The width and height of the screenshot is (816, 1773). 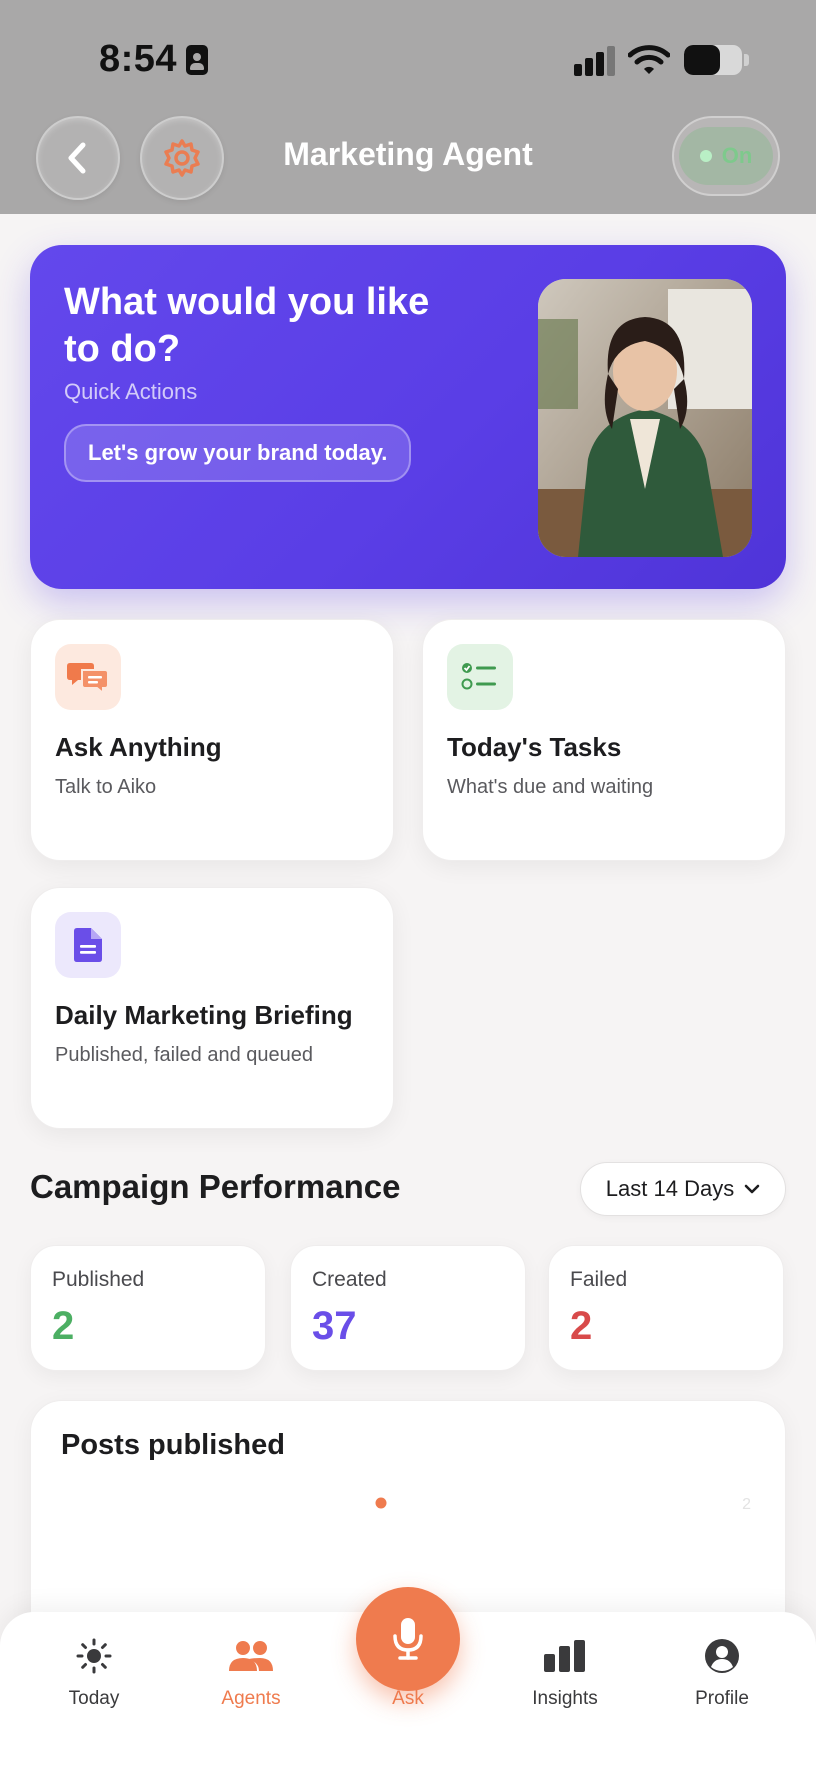 I want to click on battery-icon, so click(x=713, y=60).